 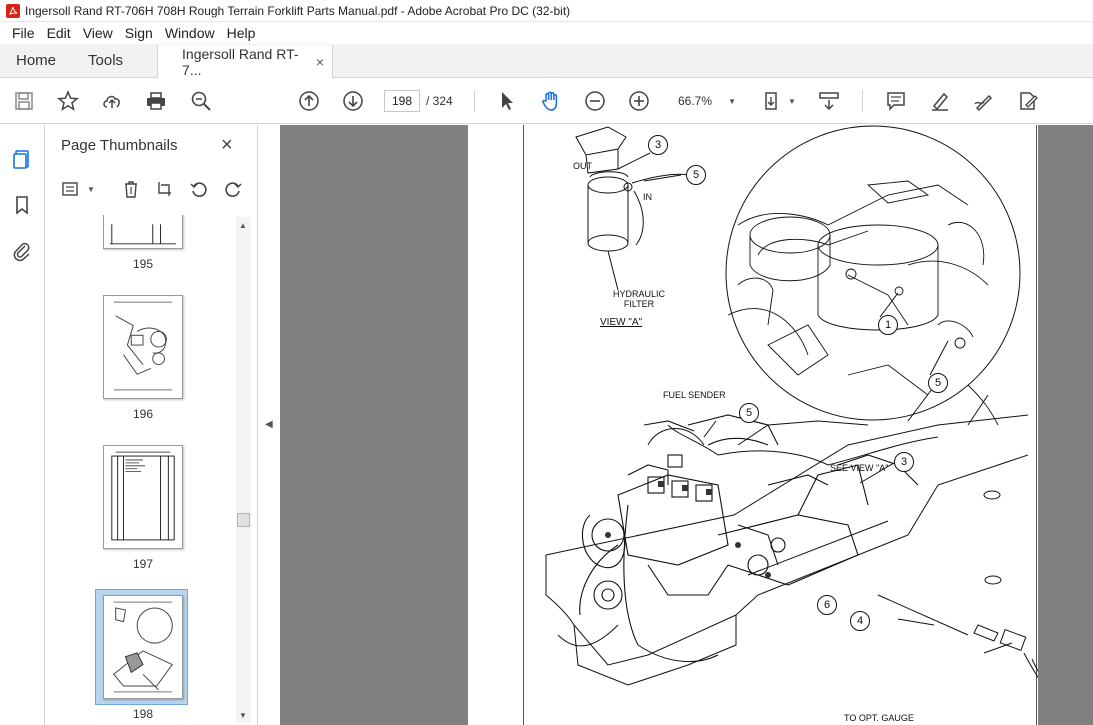 I want to click on fit-page-icon, so click(x=774, y=101).